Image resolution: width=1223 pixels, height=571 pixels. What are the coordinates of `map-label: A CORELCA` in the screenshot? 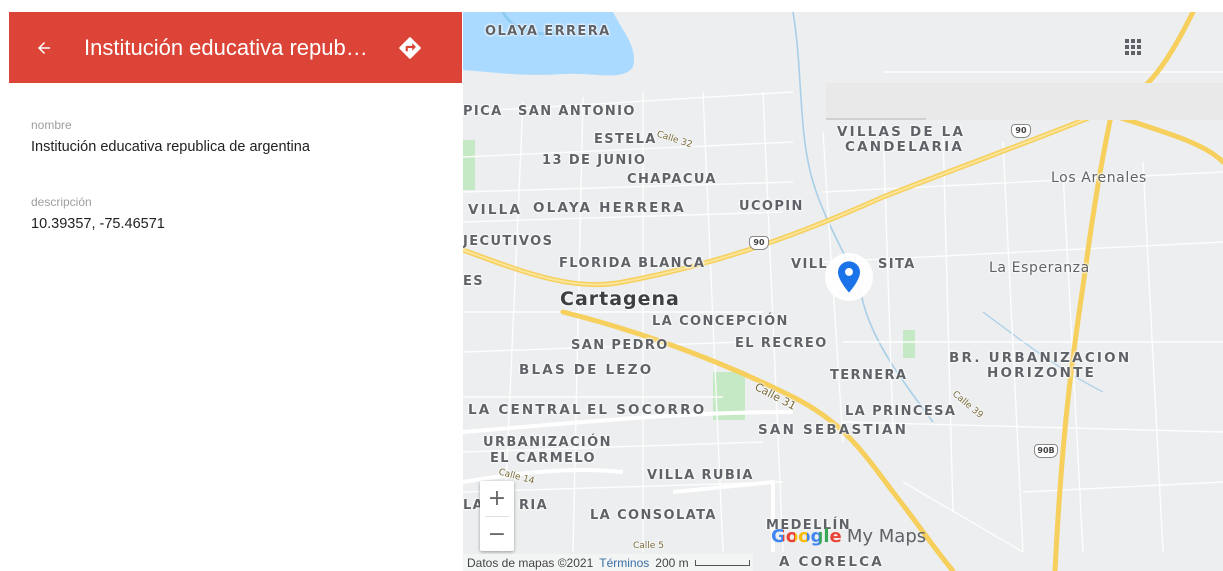 It's located at (831, 562).